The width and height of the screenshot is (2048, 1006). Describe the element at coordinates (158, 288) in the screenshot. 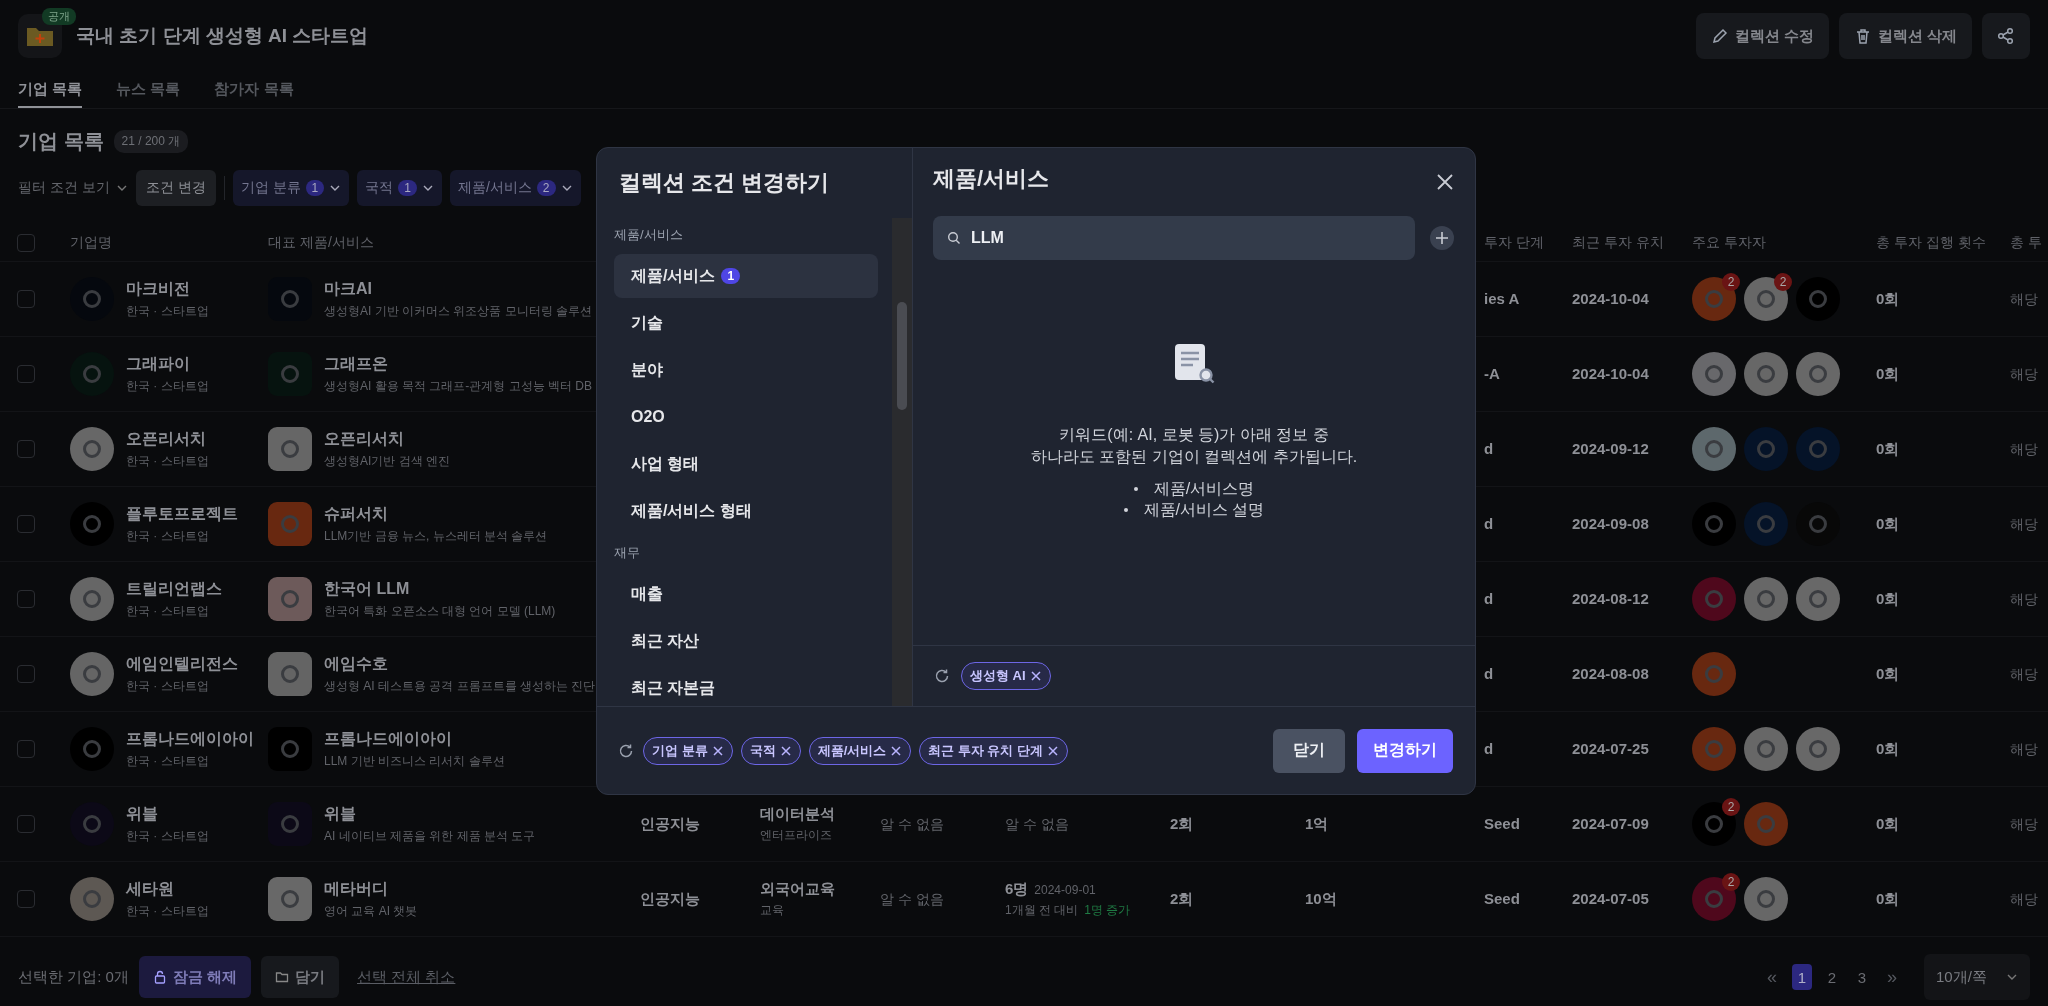

I see `company-name: 마크비전` at that location.